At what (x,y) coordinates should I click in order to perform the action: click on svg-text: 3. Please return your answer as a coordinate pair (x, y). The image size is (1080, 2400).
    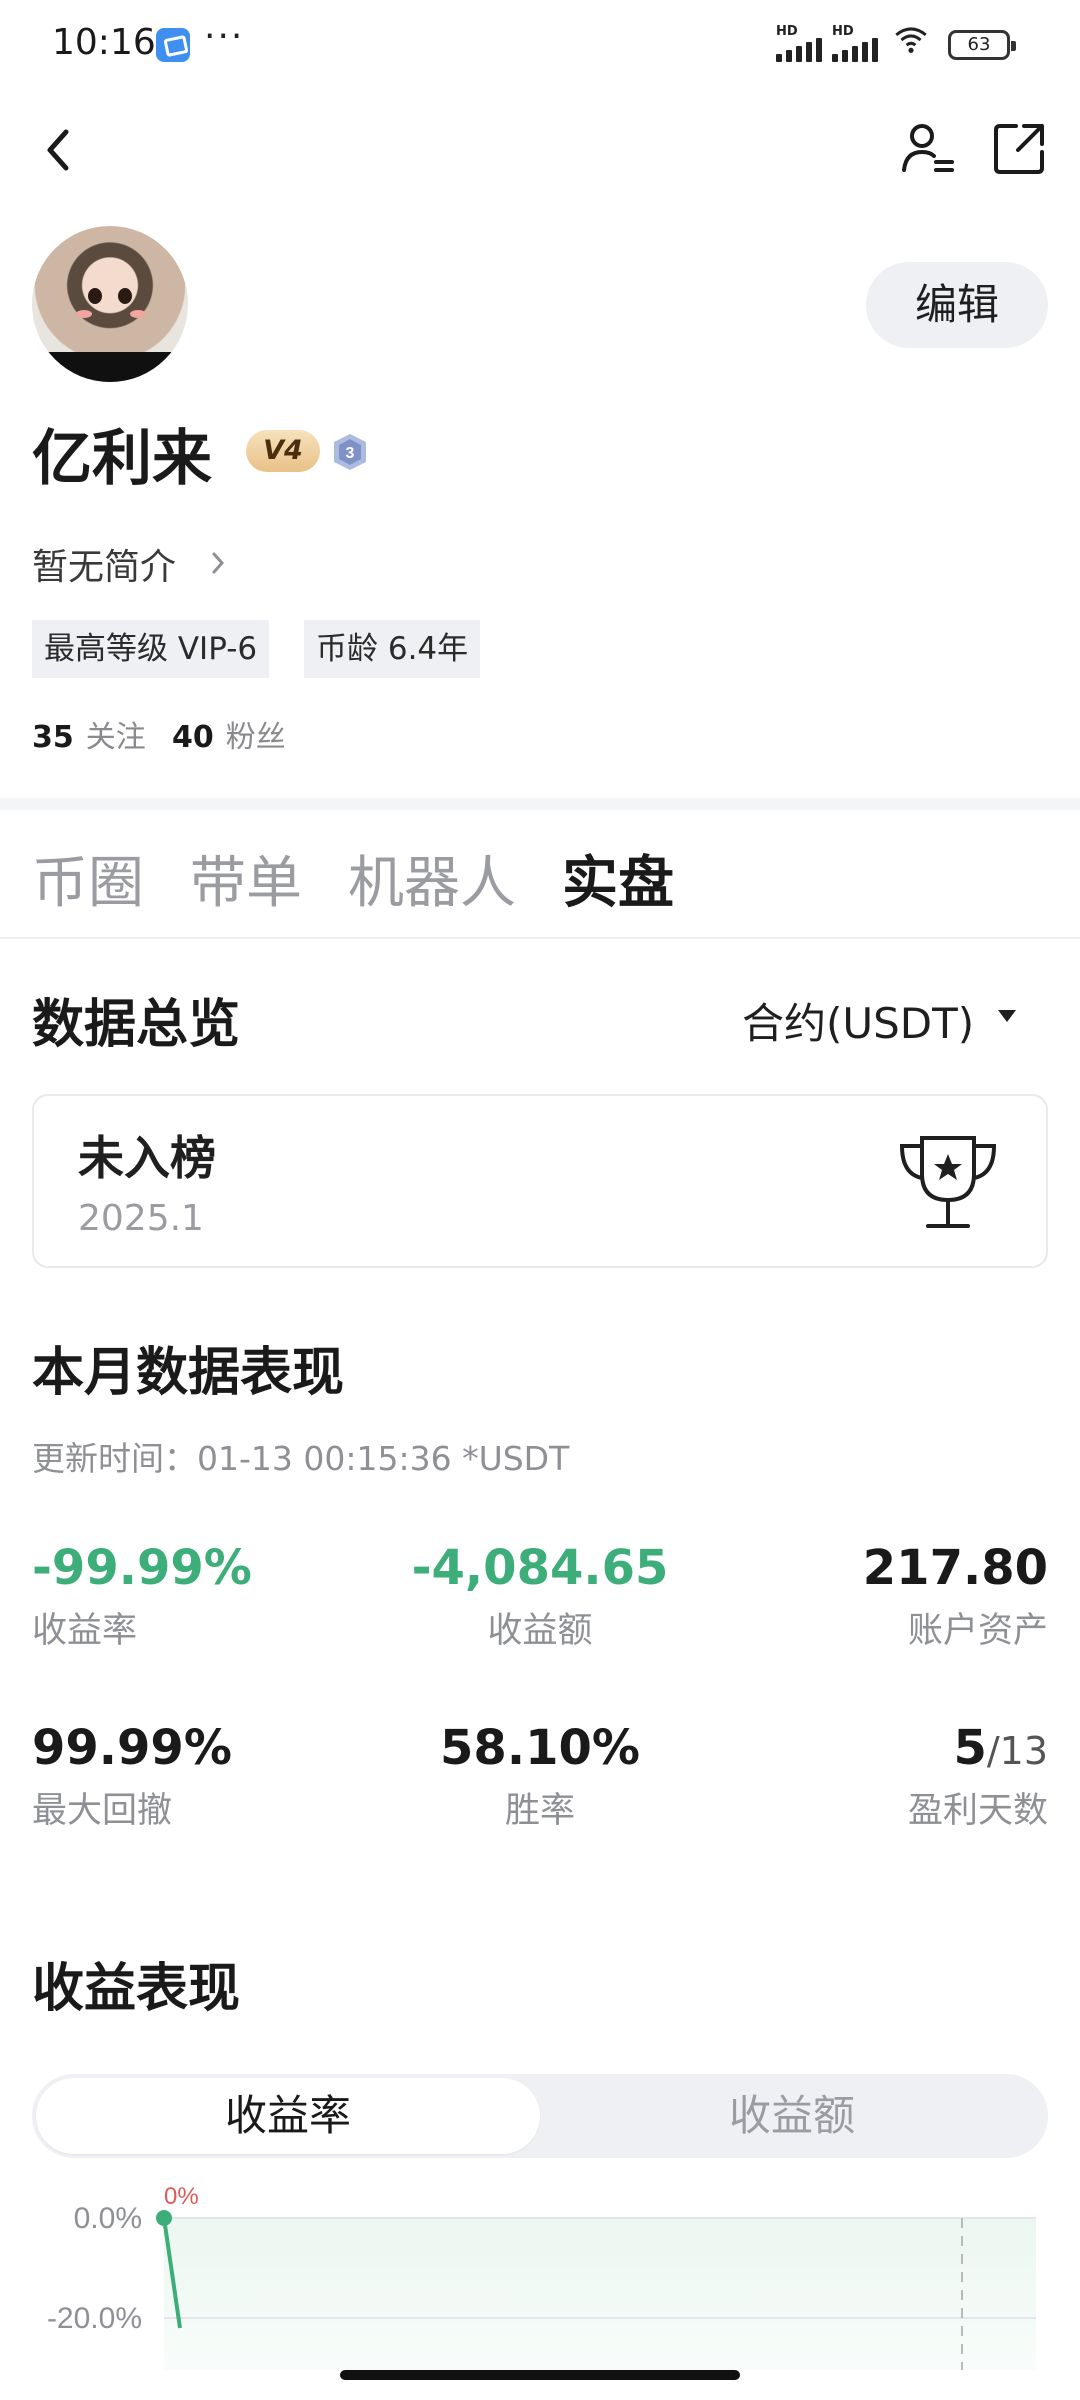
    Looking at the image, I should click on (350, 453).